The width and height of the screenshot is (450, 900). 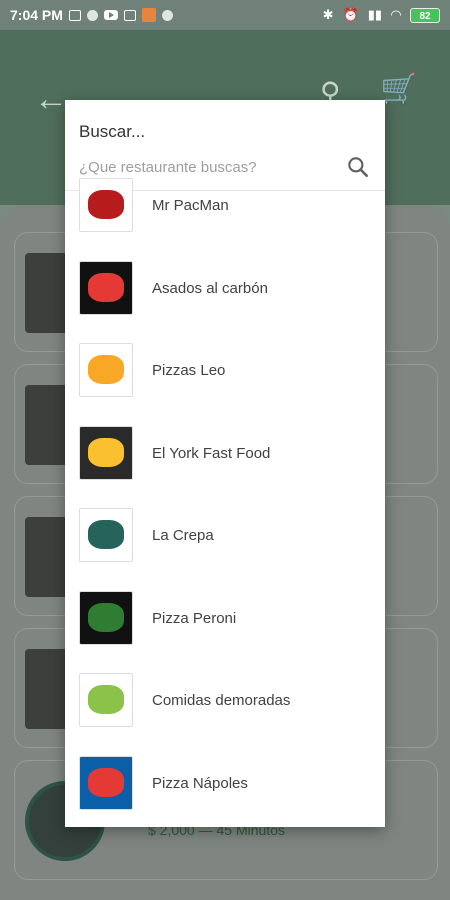 I want to click on restaurant-result-item: Pizza Peroni, so click(x=225, y=618).